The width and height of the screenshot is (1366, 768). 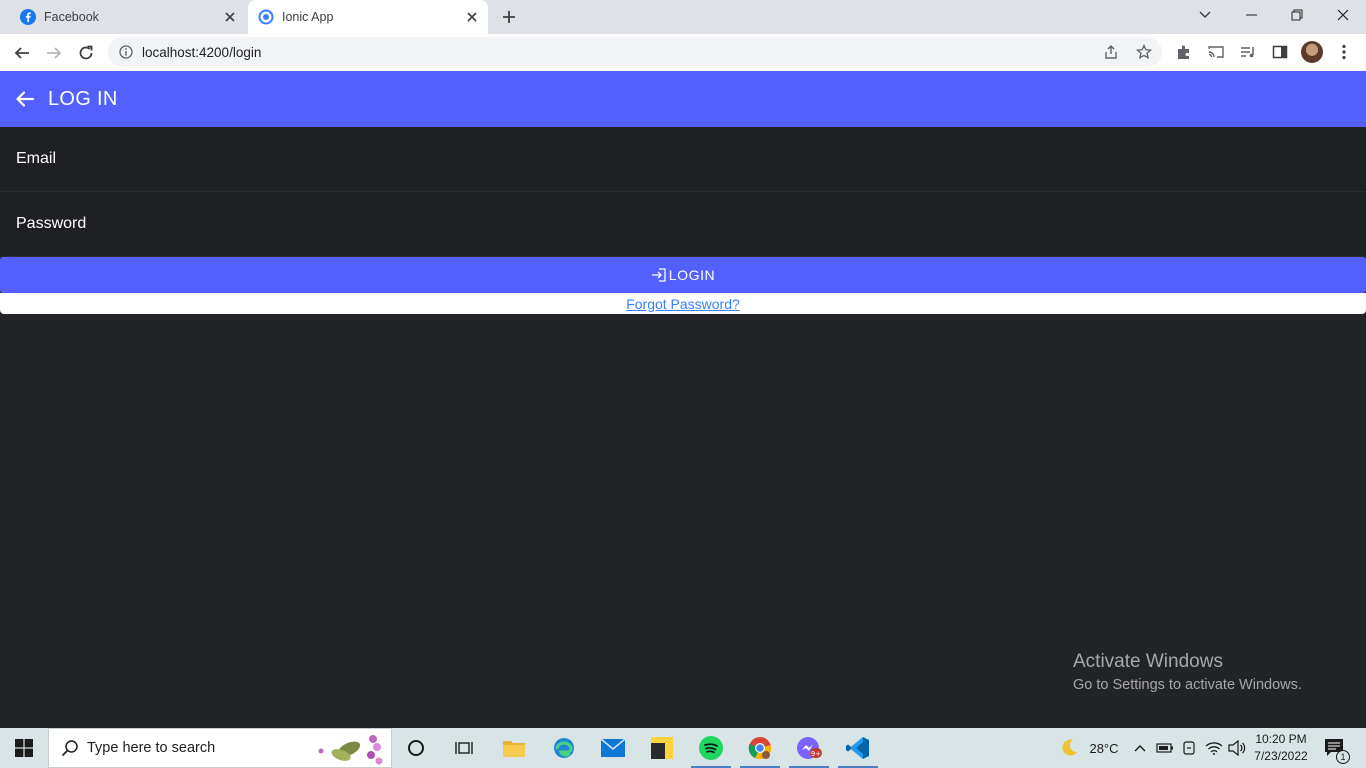 I want to click on arrow-back-icon, so click(x=25, y=99).